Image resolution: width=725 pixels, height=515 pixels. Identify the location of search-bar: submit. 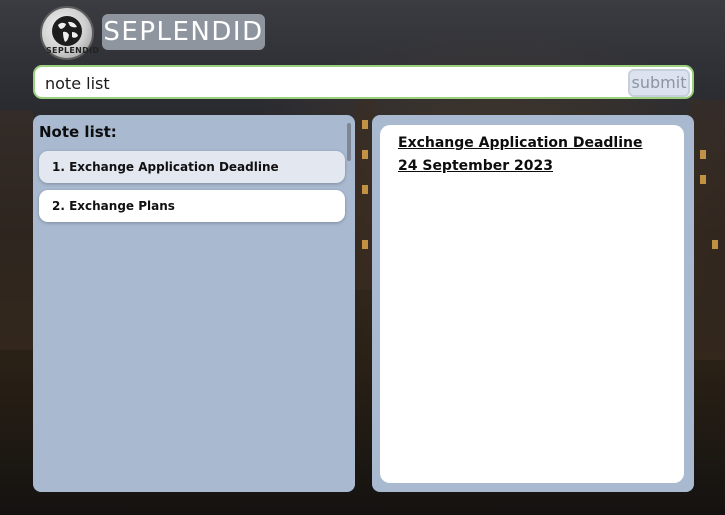
(363, 82).